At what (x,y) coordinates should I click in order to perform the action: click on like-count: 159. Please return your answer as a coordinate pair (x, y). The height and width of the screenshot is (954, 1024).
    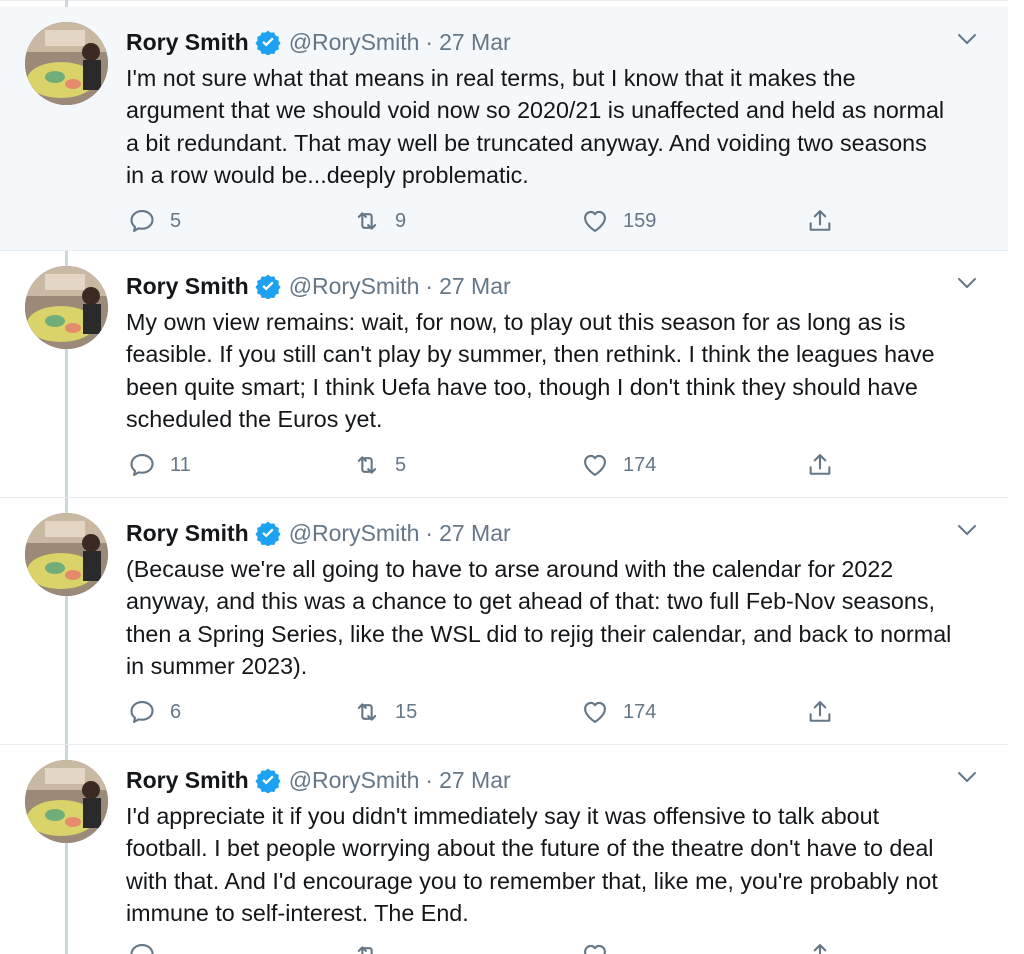
    Looking at the image, I should click on (640, 220).